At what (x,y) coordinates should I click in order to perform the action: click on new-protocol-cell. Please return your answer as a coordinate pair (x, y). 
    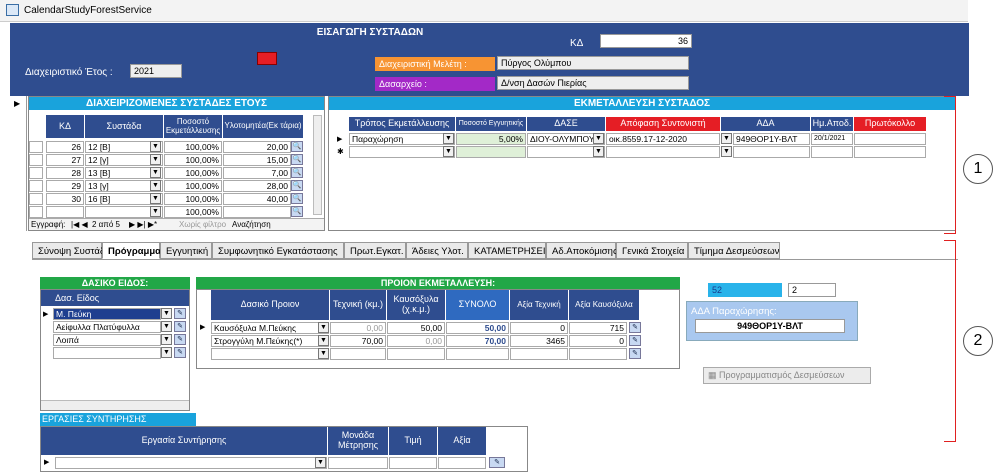
    Looking at the image, I should click on (890, 152).